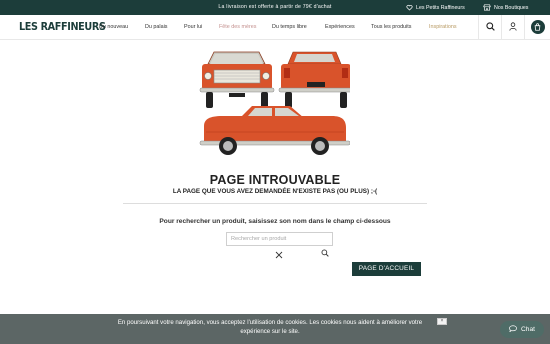 This screenshot has height=344, width=550. Describe the element at coordinates (156, 27) in the screenshot. I see `nav-du-palais: Du palais` at that location.